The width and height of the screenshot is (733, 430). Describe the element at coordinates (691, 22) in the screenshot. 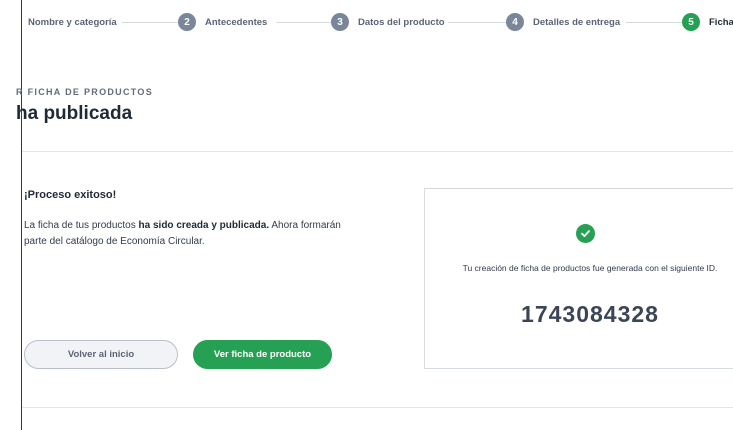

I see `step-5-number: 5` at that location.